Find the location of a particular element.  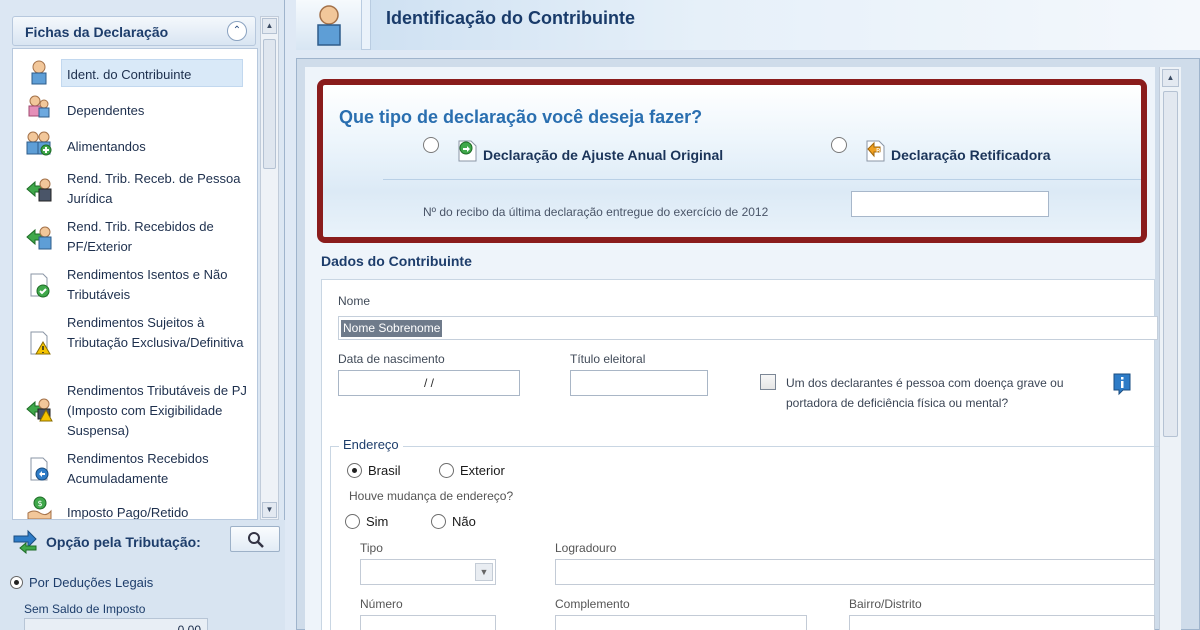

svg-text: R is located at coordinates (878, 151).